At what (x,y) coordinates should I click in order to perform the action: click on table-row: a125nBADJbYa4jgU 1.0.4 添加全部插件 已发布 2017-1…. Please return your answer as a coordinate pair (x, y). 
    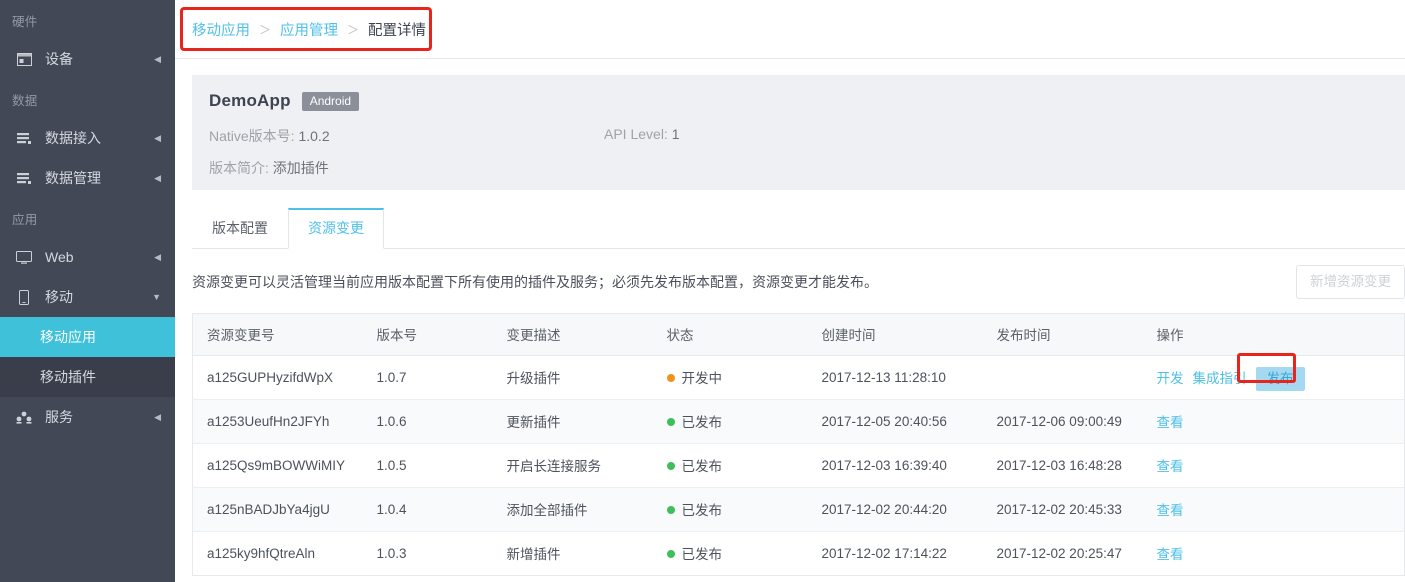
    Looking at the image, I should click on (798, 509).